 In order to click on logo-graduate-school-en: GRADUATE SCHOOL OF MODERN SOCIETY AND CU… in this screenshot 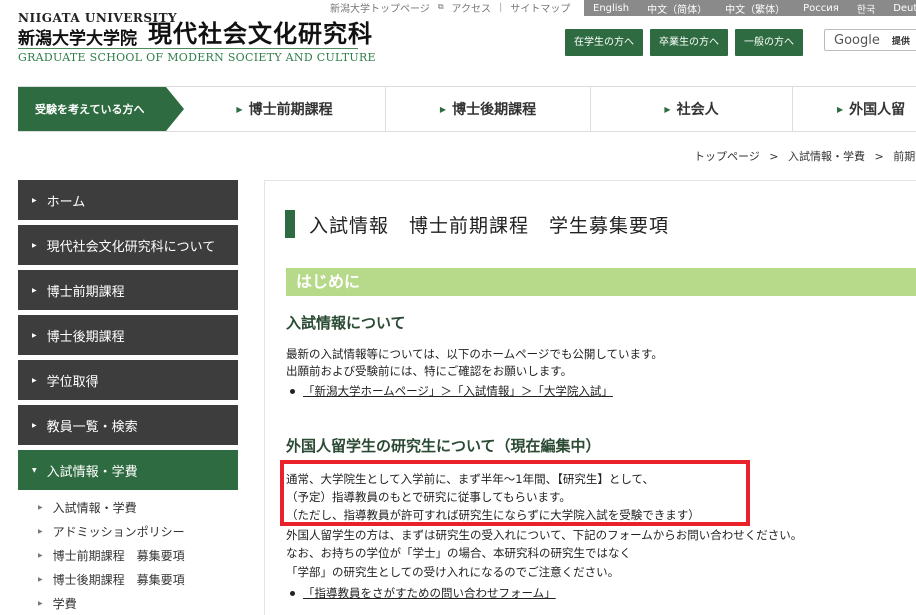, I will do `click(197, 57)`.